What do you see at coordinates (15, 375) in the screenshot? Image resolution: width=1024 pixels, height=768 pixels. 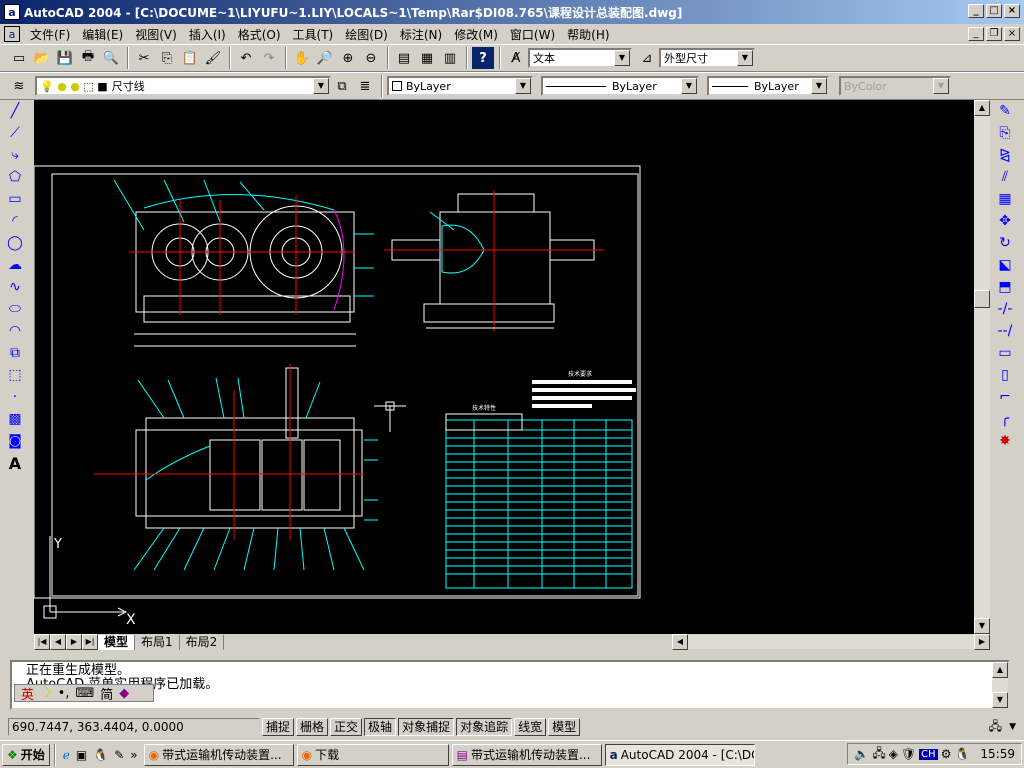 I see `make-block-icon: ⬚` at bounding box center [15, 375].